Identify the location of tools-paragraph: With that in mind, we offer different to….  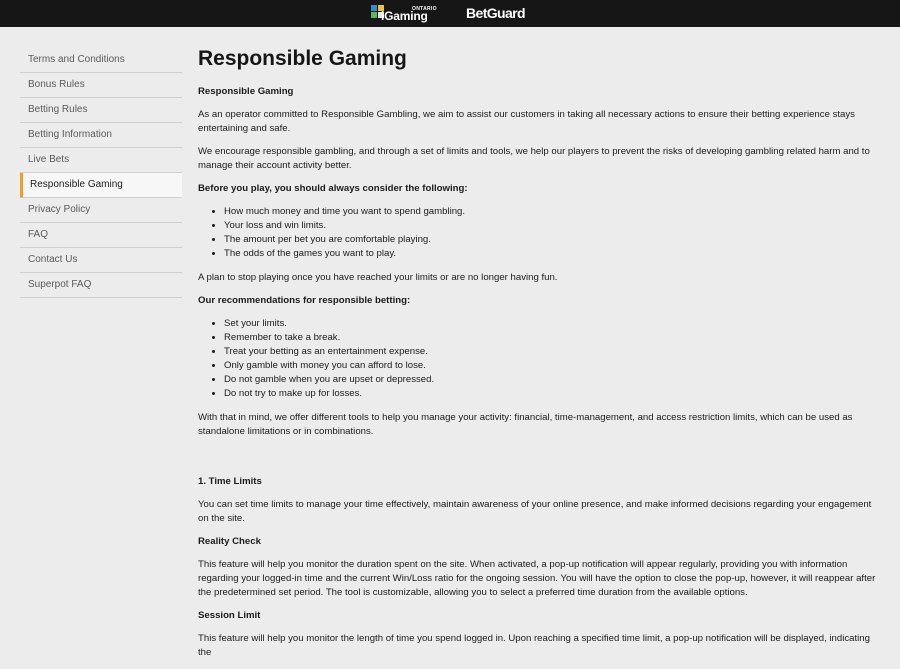
(525, 424).